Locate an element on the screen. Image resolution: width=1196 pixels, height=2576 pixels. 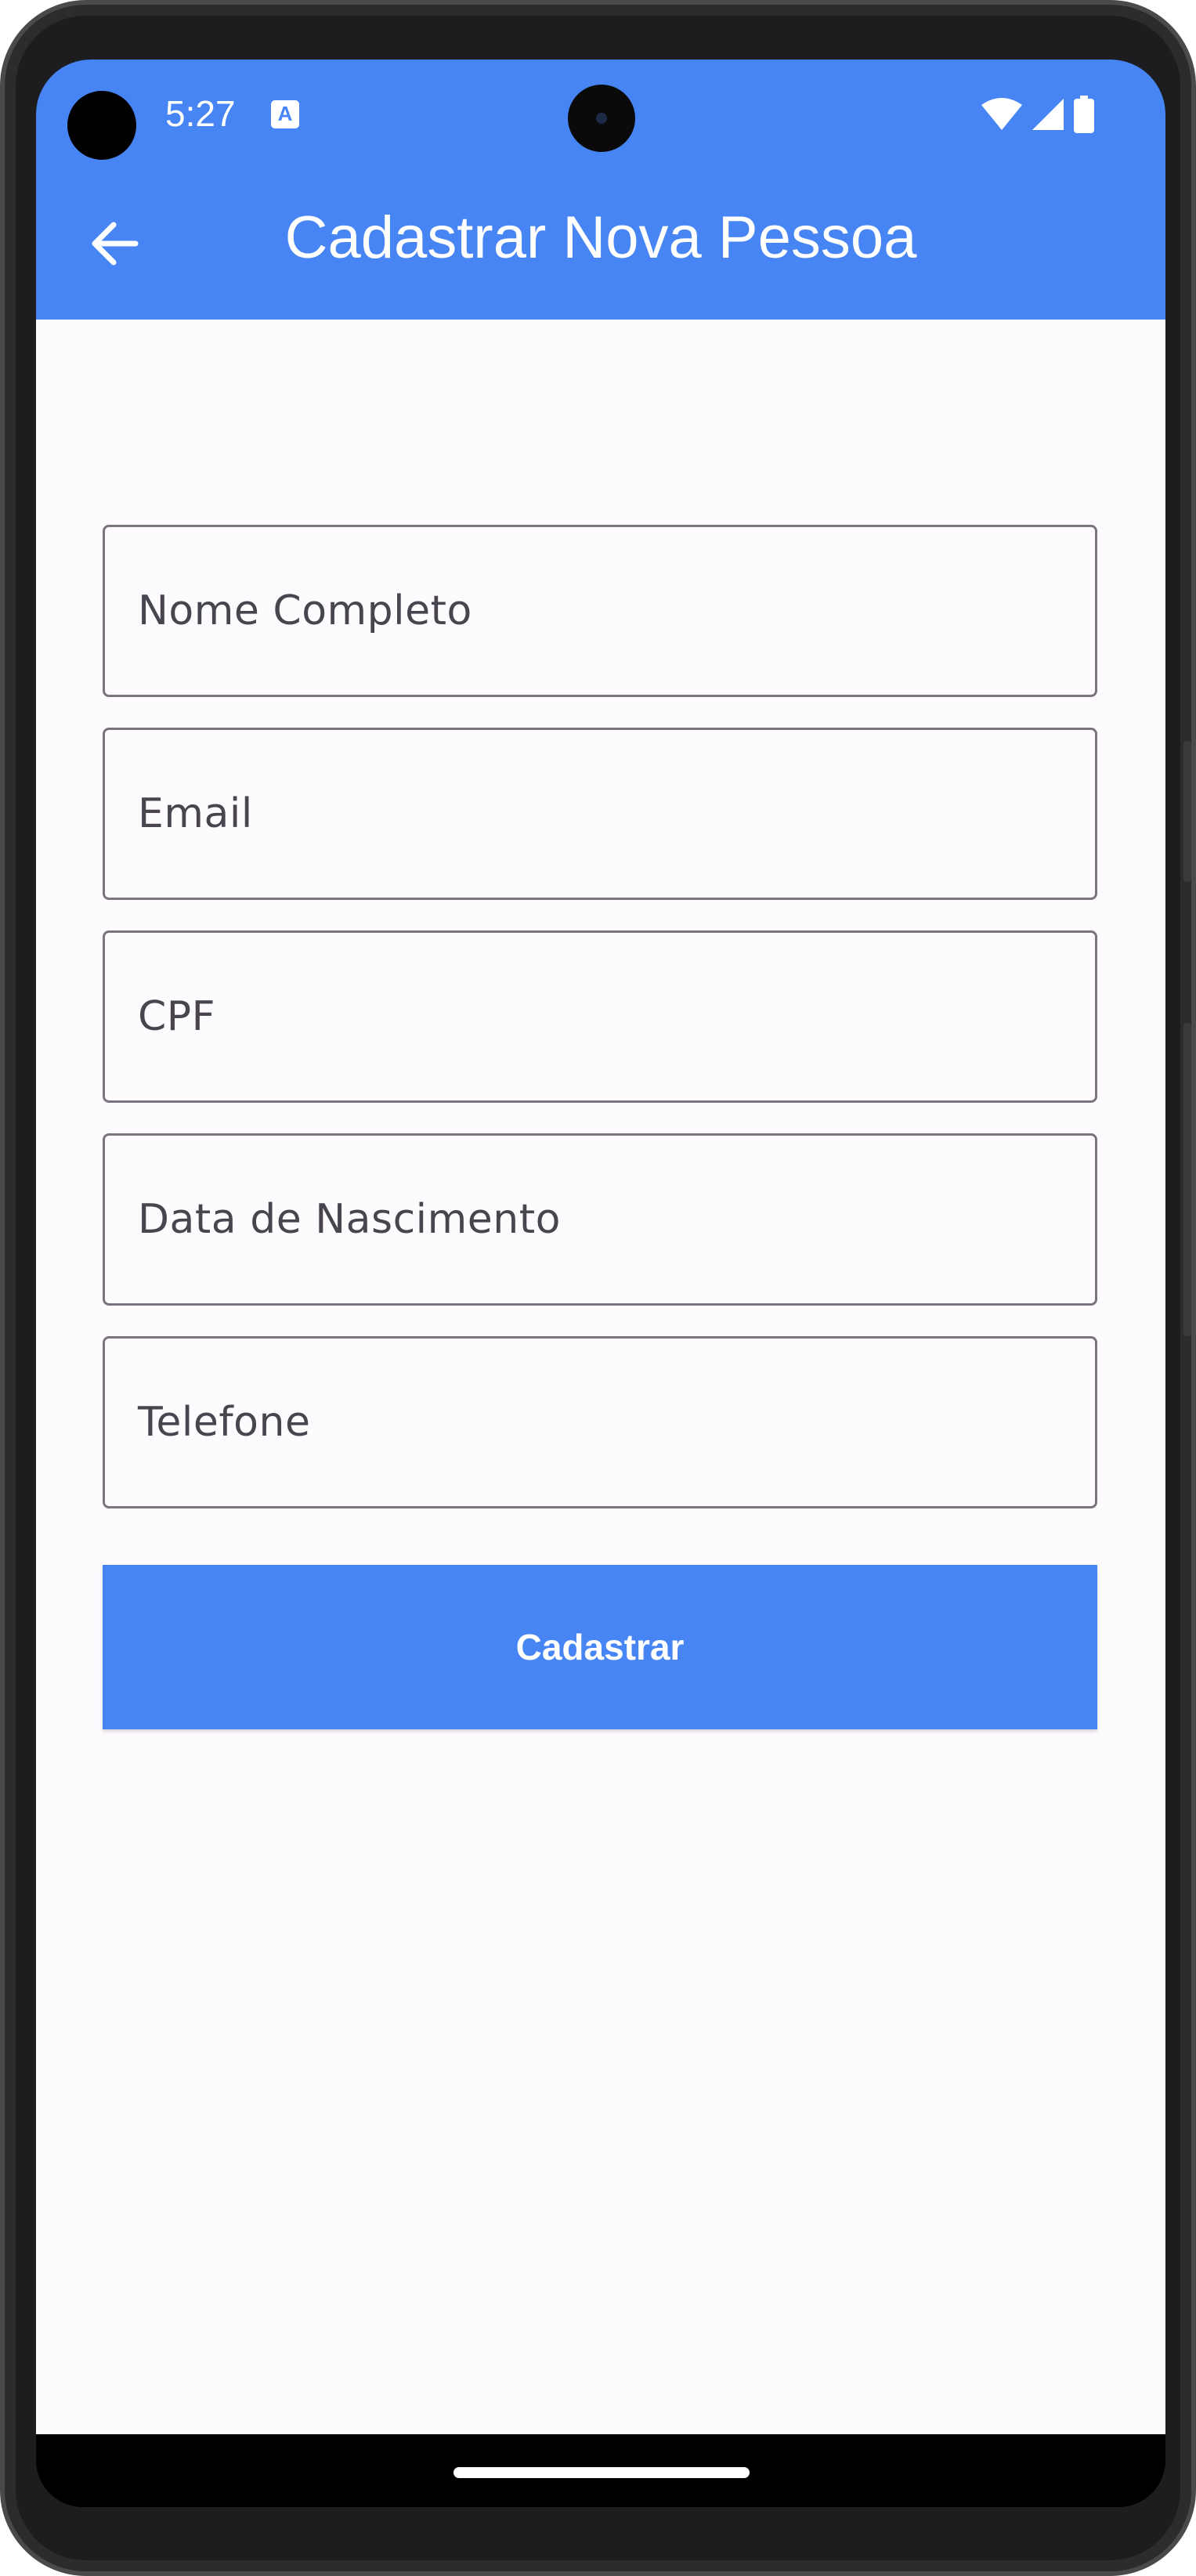
cpf-field: CPF is located at coordinates (600, 1016).